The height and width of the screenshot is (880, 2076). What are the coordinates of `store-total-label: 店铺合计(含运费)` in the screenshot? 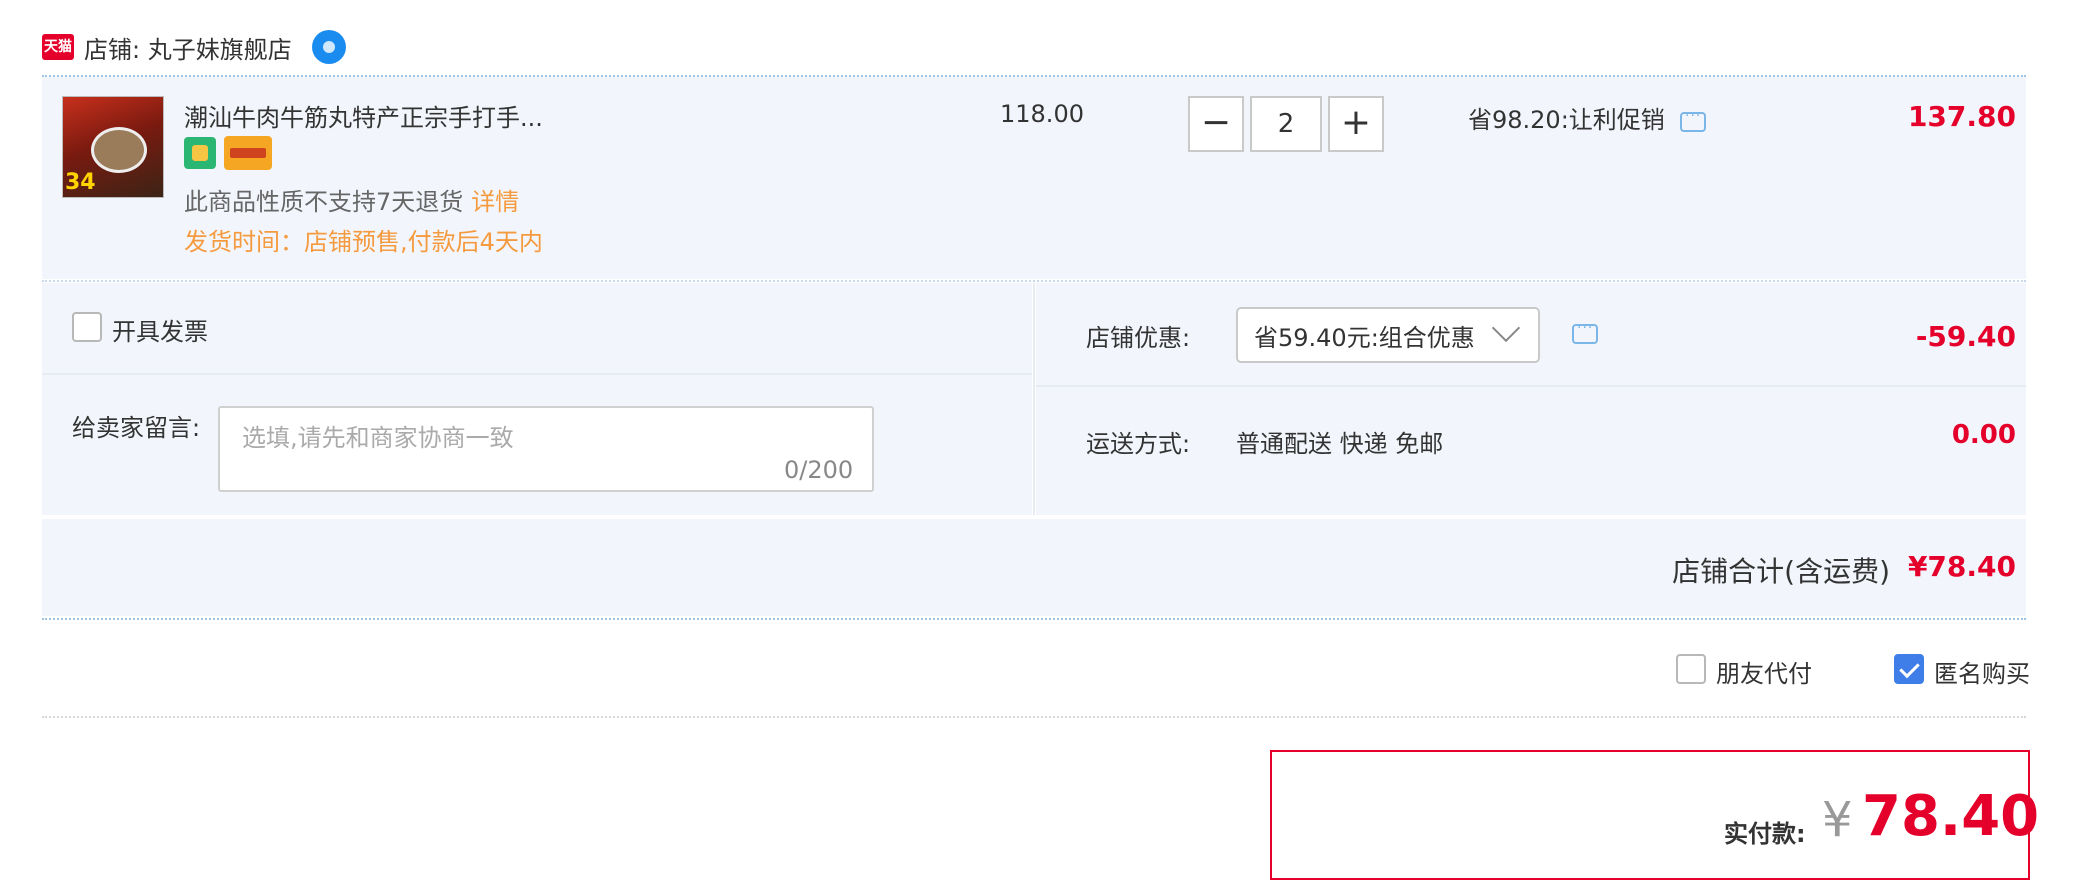 It's located at (1781, 571).